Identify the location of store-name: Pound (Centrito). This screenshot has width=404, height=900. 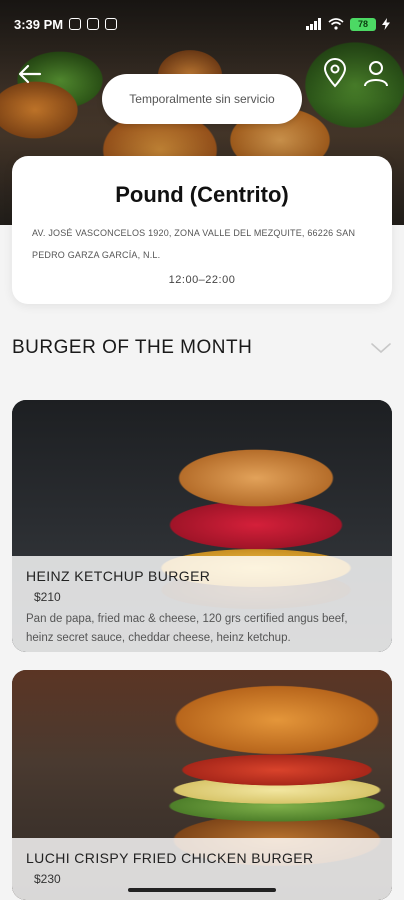
(202, 194).